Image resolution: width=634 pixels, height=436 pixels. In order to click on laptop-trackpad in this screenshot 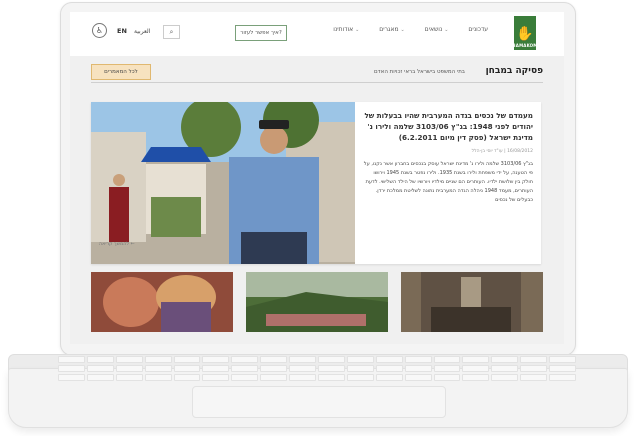, I will do `click(319, 402)`.